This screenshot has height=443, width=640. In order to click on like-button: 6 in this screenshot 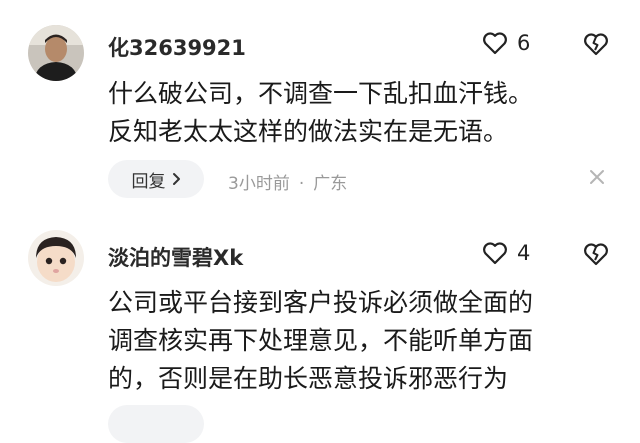, I will do `click(506, 43)`.